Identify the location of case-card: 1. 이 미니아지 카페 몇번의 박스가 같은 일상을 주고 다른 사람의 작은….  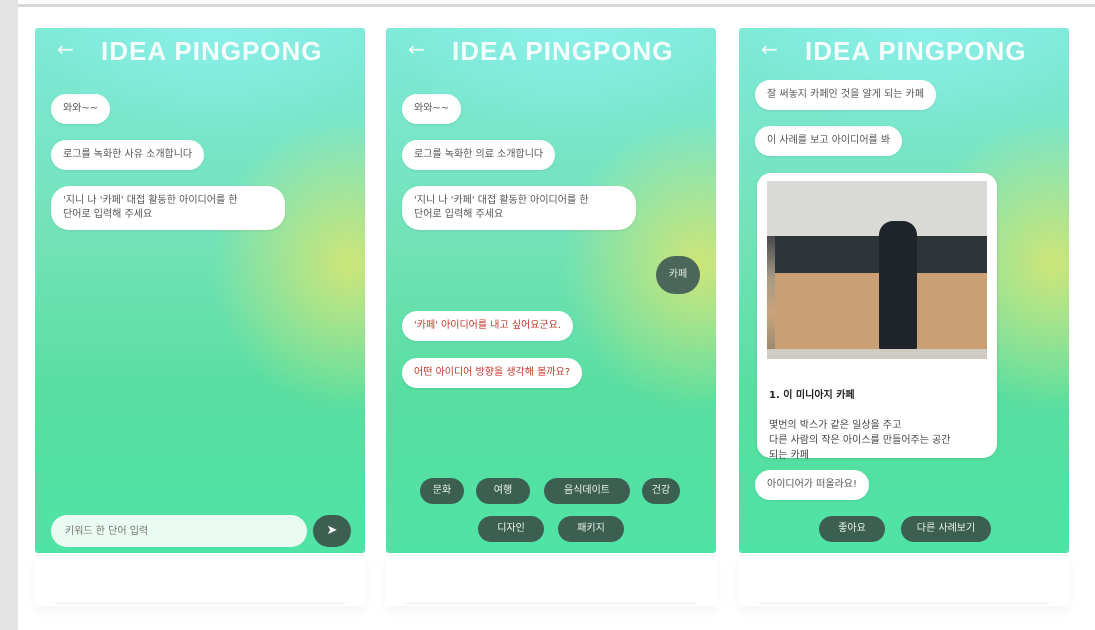
(877, 317).